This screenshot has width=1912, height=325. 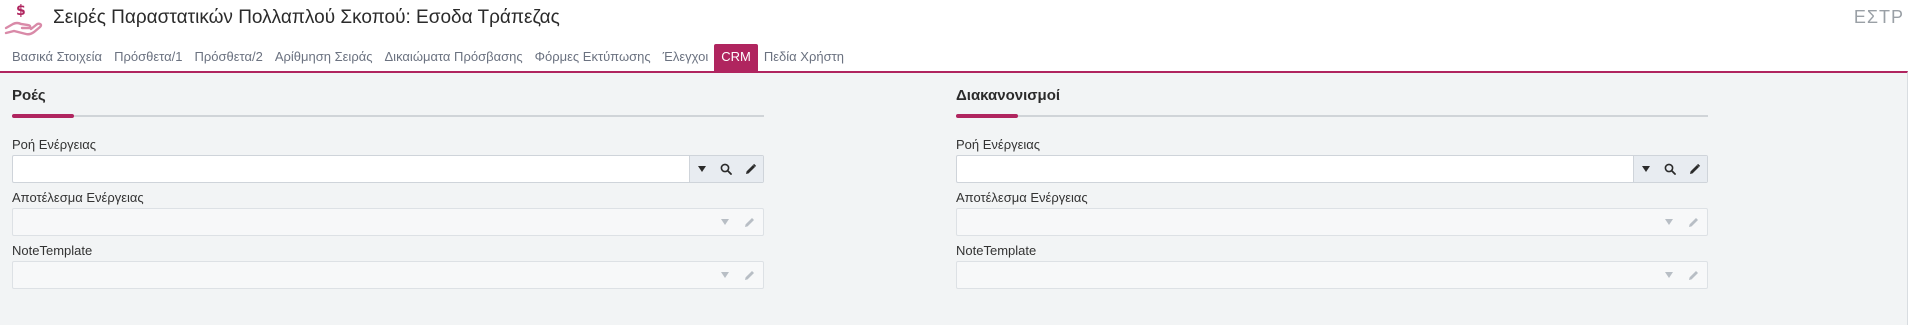 What do you see at coordinates (454, 57) in the screenshot?
I see `tab-access-rights: Δικαιώματα Πρόσβασης` at bounding box center [454, 57].